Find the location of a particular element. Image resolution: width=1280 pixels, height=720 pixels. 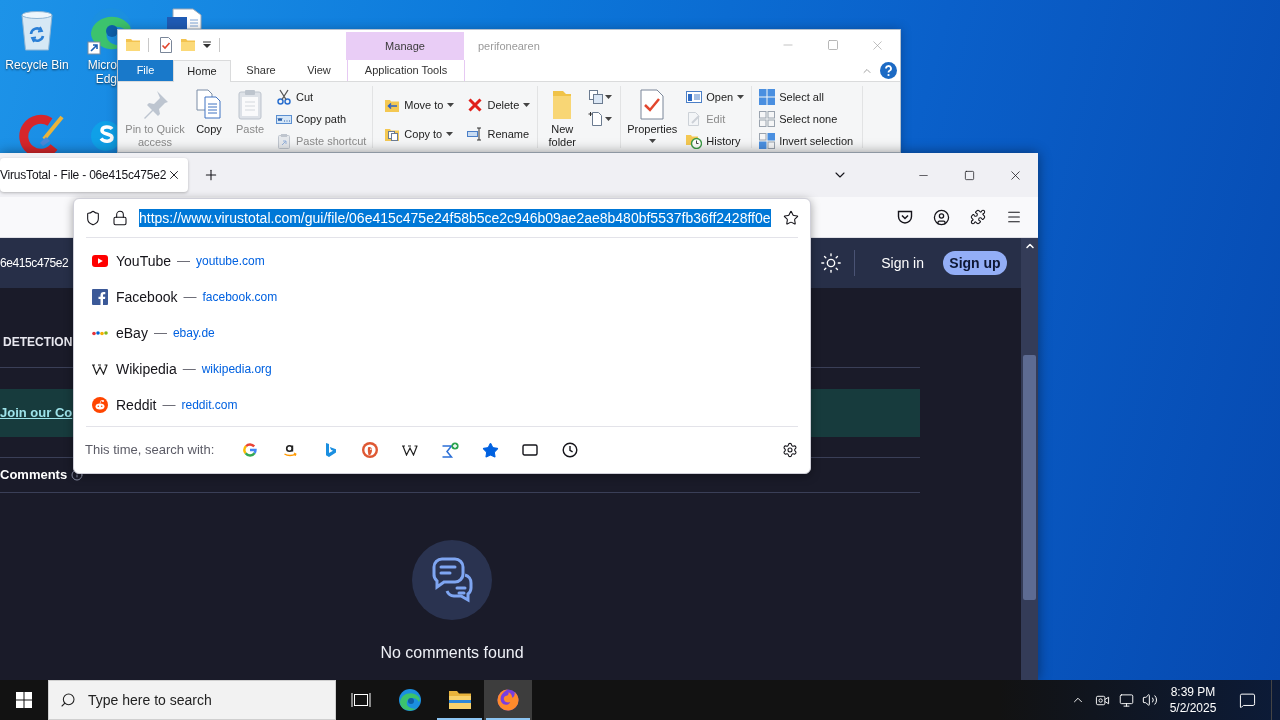

open-button: Open is located at coordinates (715, 97).